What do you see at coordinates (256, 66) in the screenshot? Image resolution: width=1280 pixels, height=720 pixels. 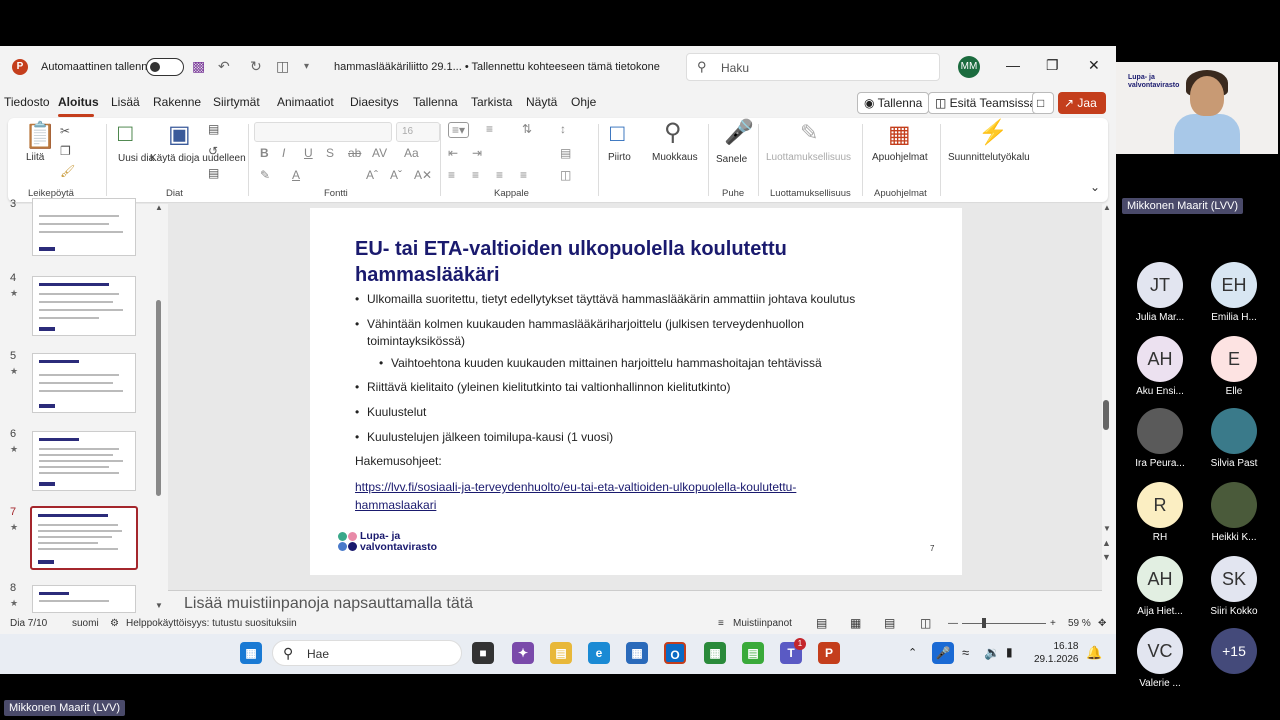 I see `redo-icon: ↻` at bounding box center [256, 66].